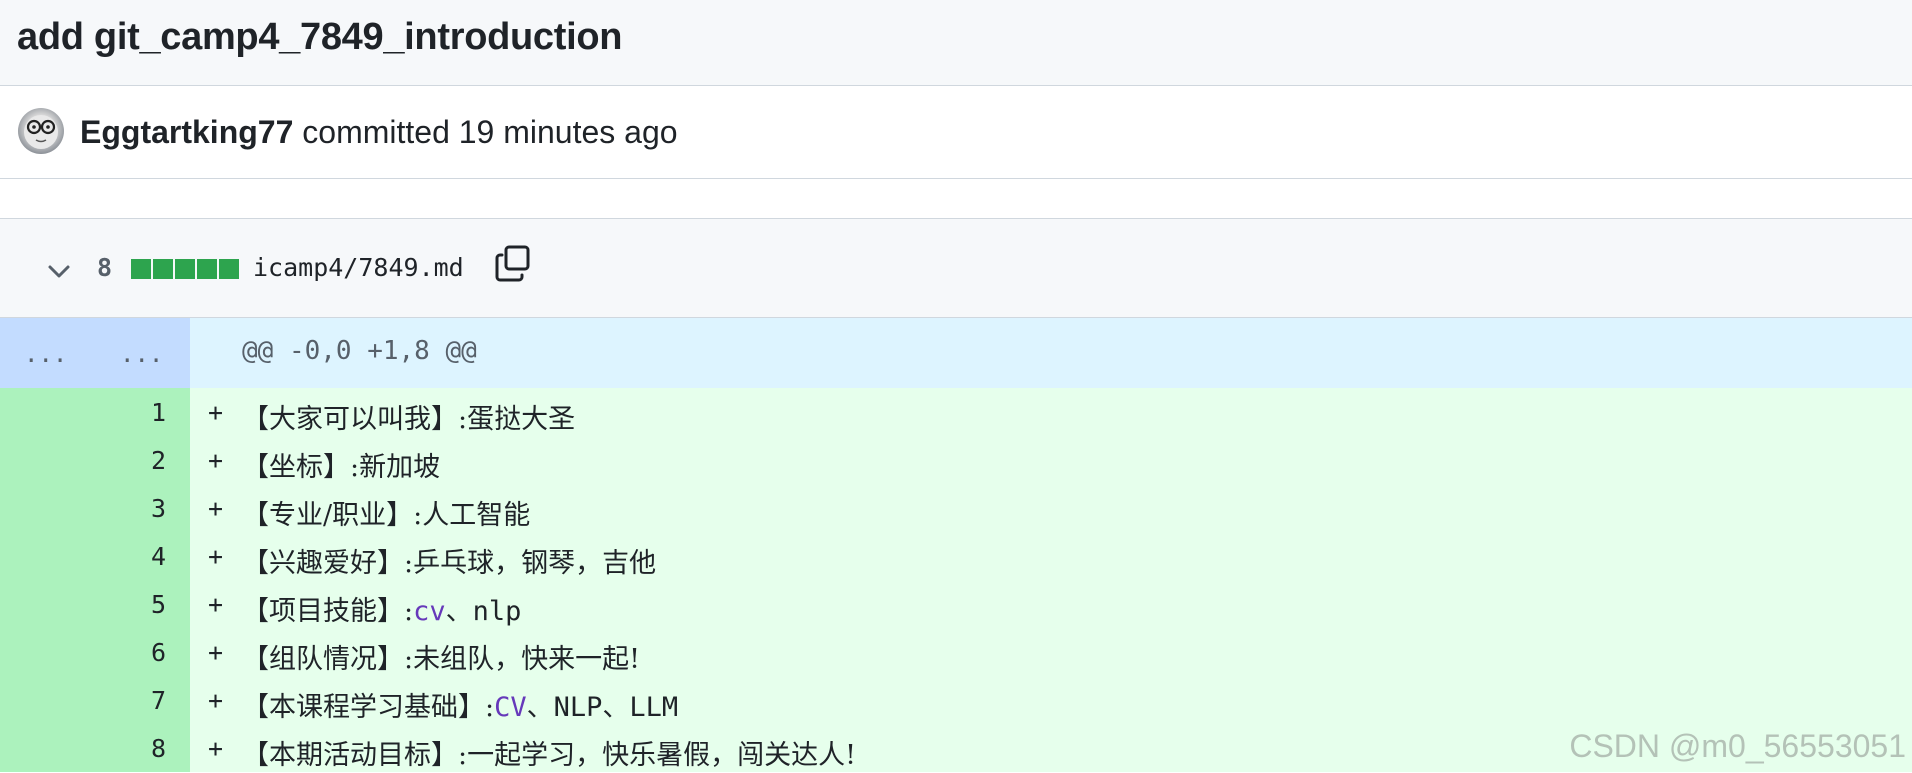  What do you see at coordinates (158, 700) in the screenshot?
I see `line-number: 7` at bounding box center [158, 700].